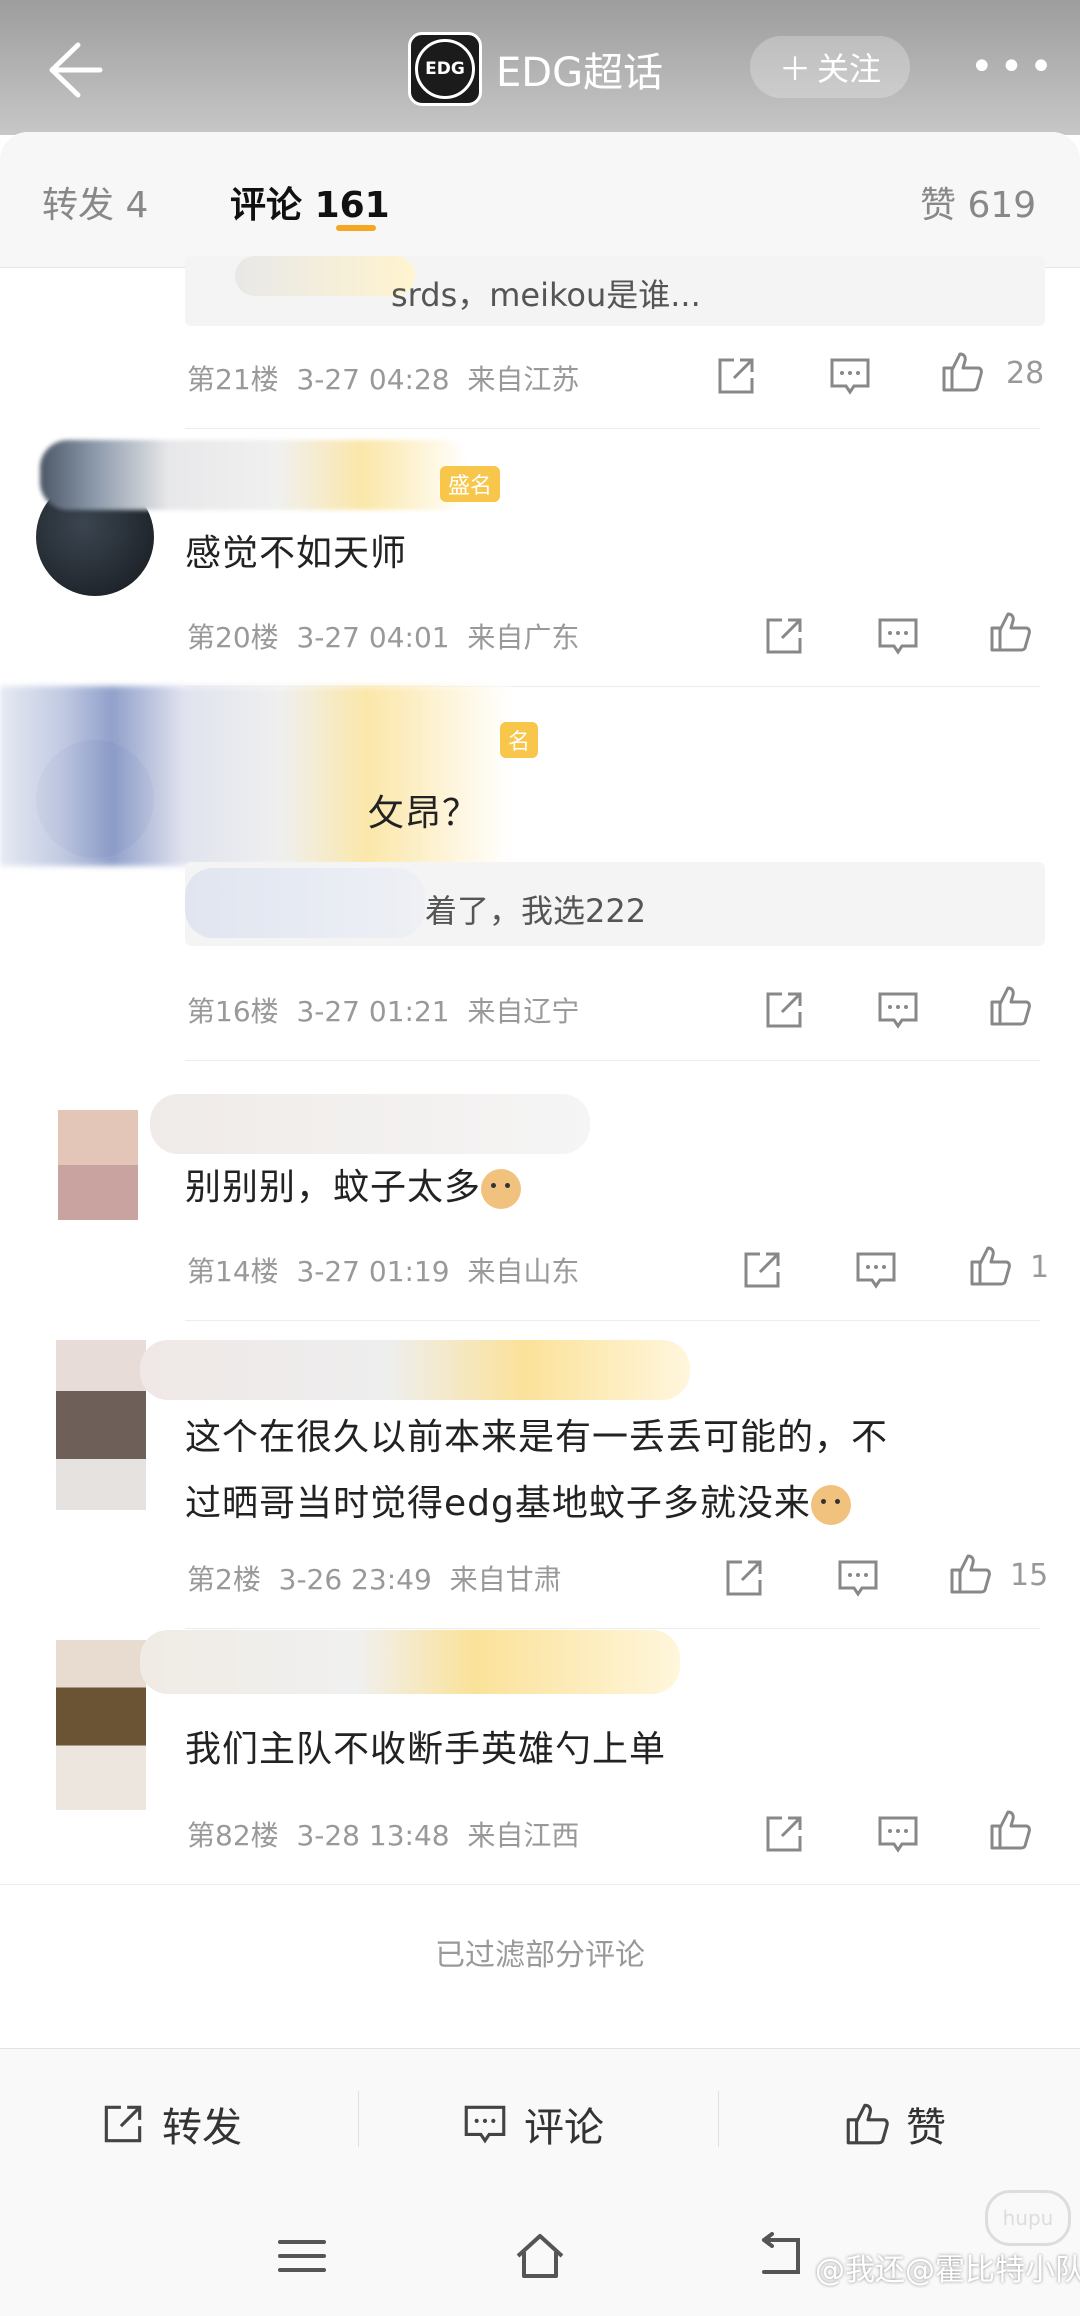  I want to click on back-icon, so click(782, 2256).